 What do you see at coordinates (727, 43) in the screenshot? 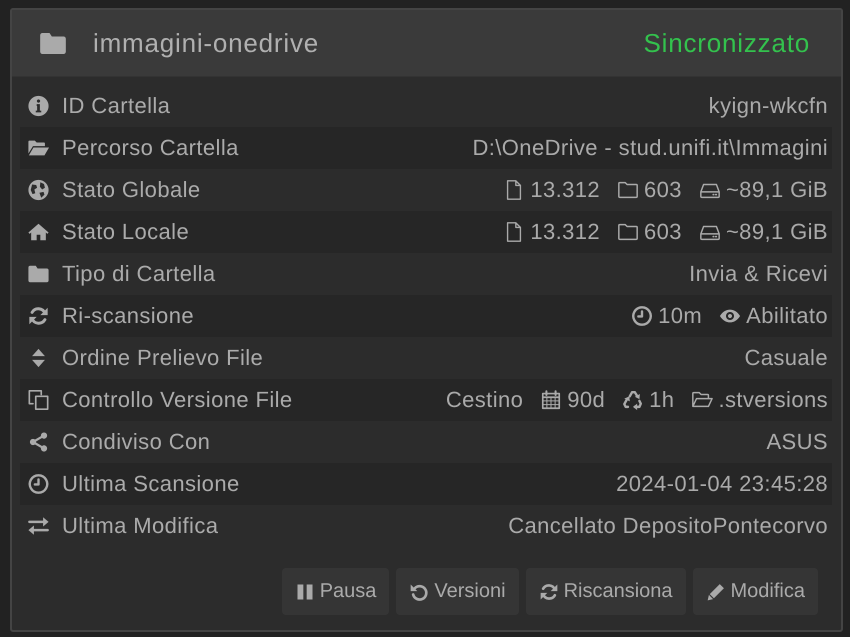
I see `sync-status: Sincronizzato` at bounding box center [727, 43].